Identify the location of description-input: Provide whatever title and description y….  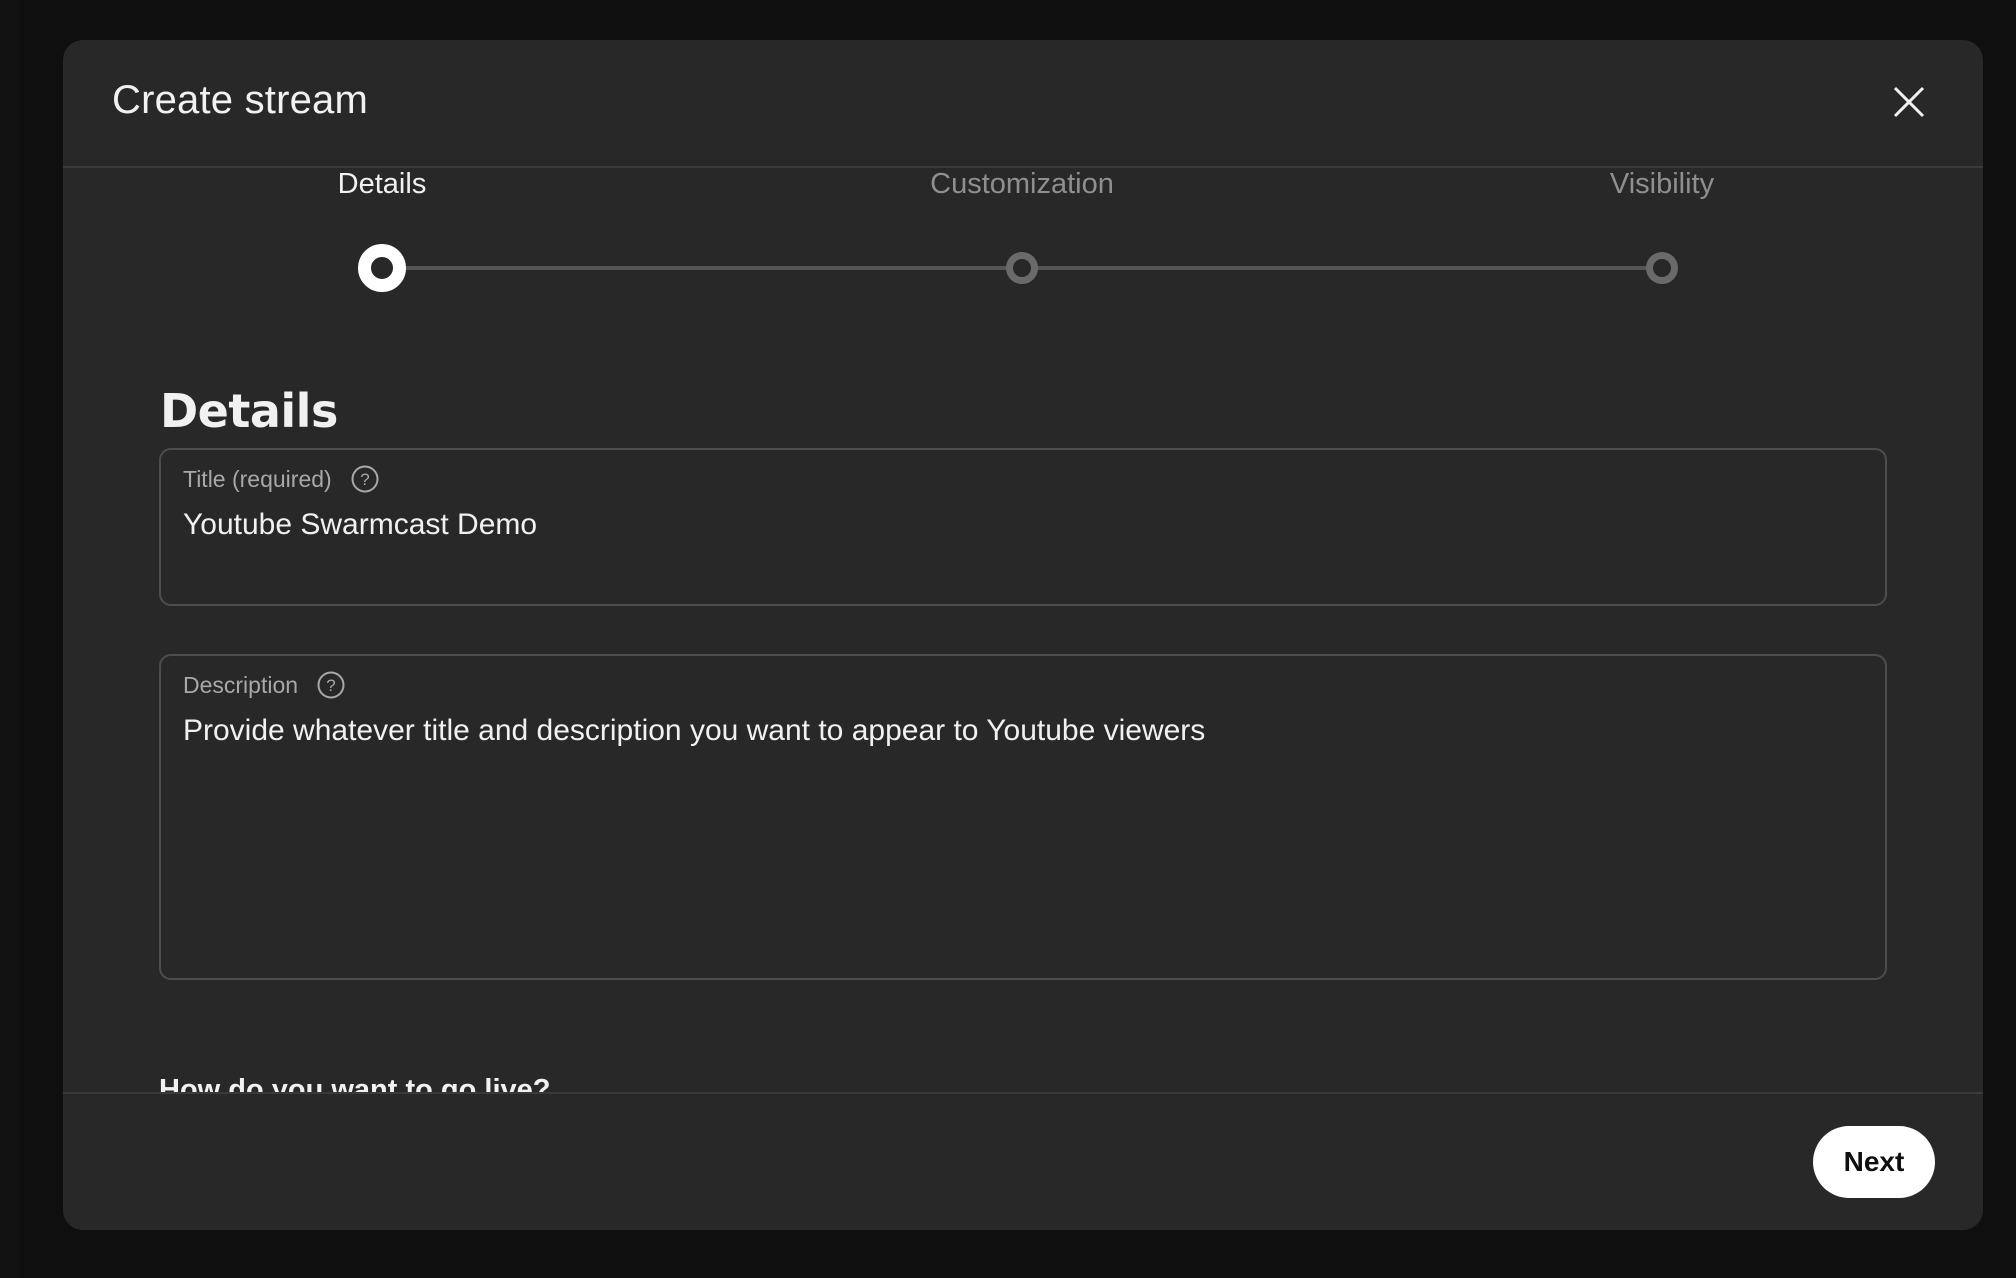
(694, 731).